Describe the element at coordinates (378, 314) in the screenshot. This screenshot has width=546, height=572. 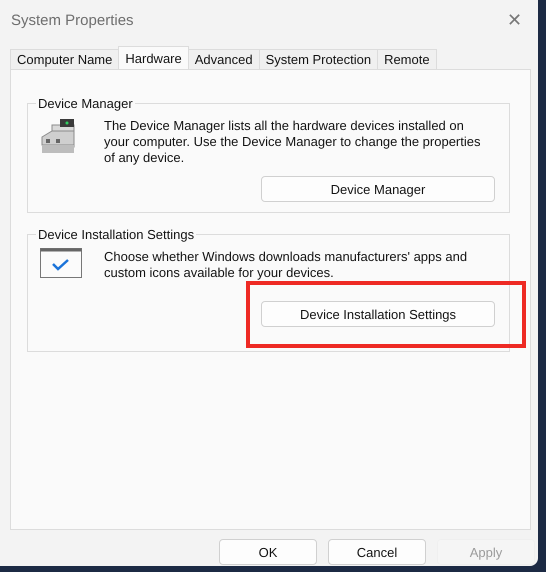
I see `action-button: Device Installation Settings` at that location.